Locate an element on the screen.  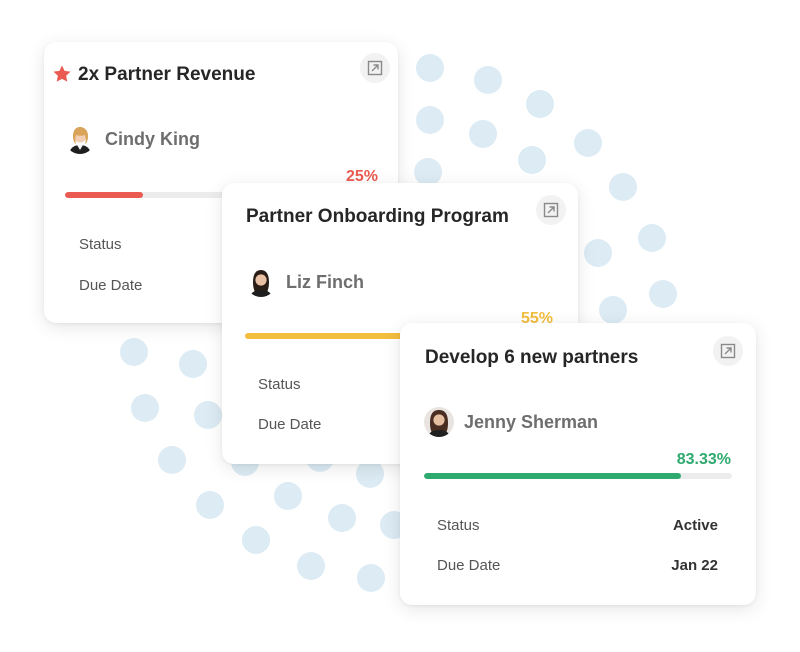
progress-bar is located at coordinates (578, 476).